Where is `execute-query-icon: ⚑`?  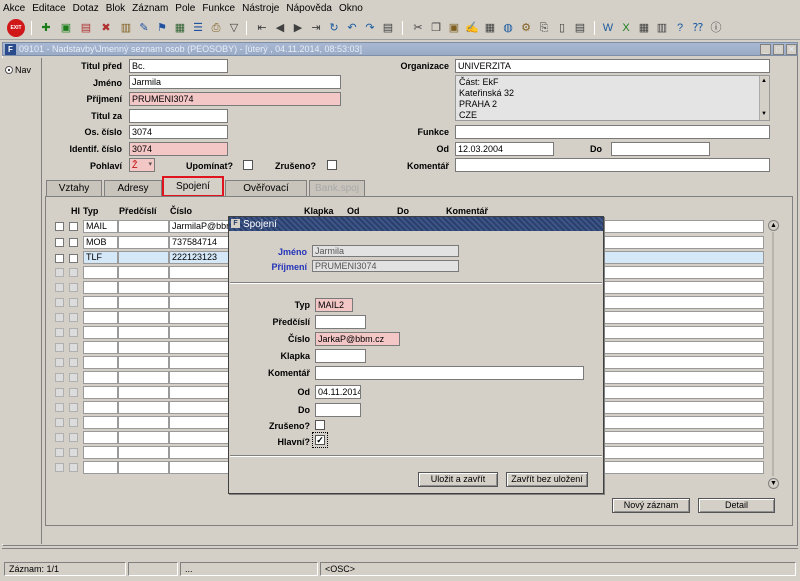
execute-query-icon: ⚑ is located at coordinates (162, 28).